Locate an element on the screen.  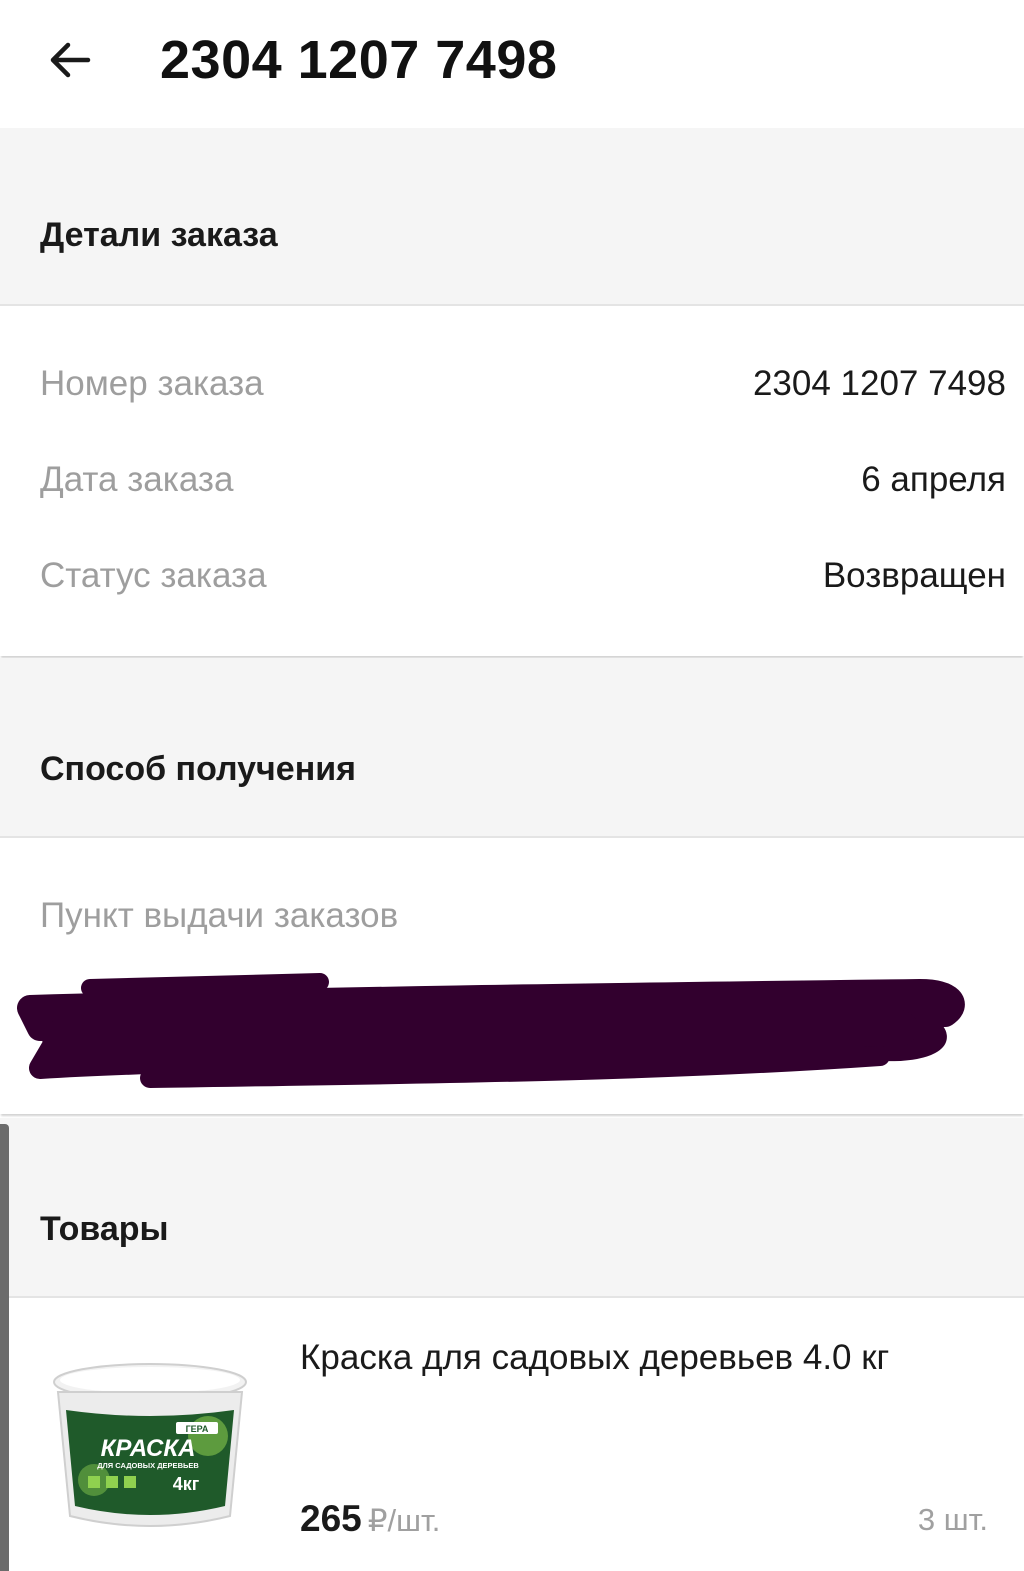
product-quantity: 3 шт. is located at coordinates (952, 1519).